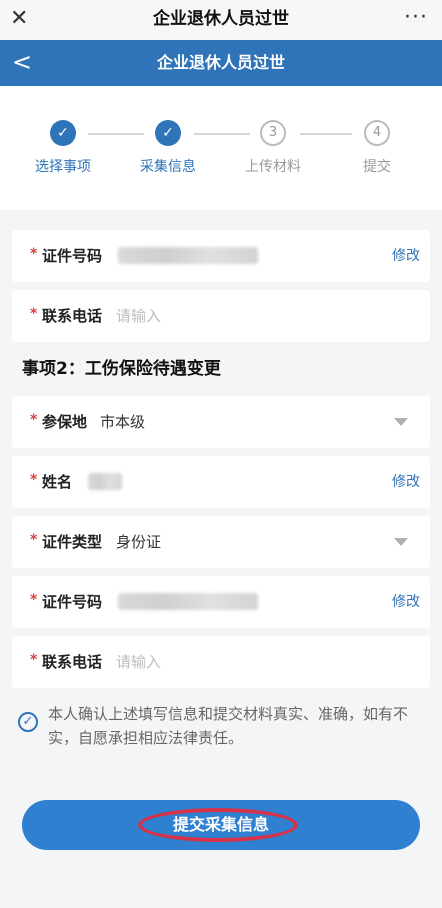 This screenshot has width=442, height=908. What do you see at coordinates (168, 148) in the screenshot?
I see `step-collect-info: ✓ 采集信息` at bounding box center [168, 148].